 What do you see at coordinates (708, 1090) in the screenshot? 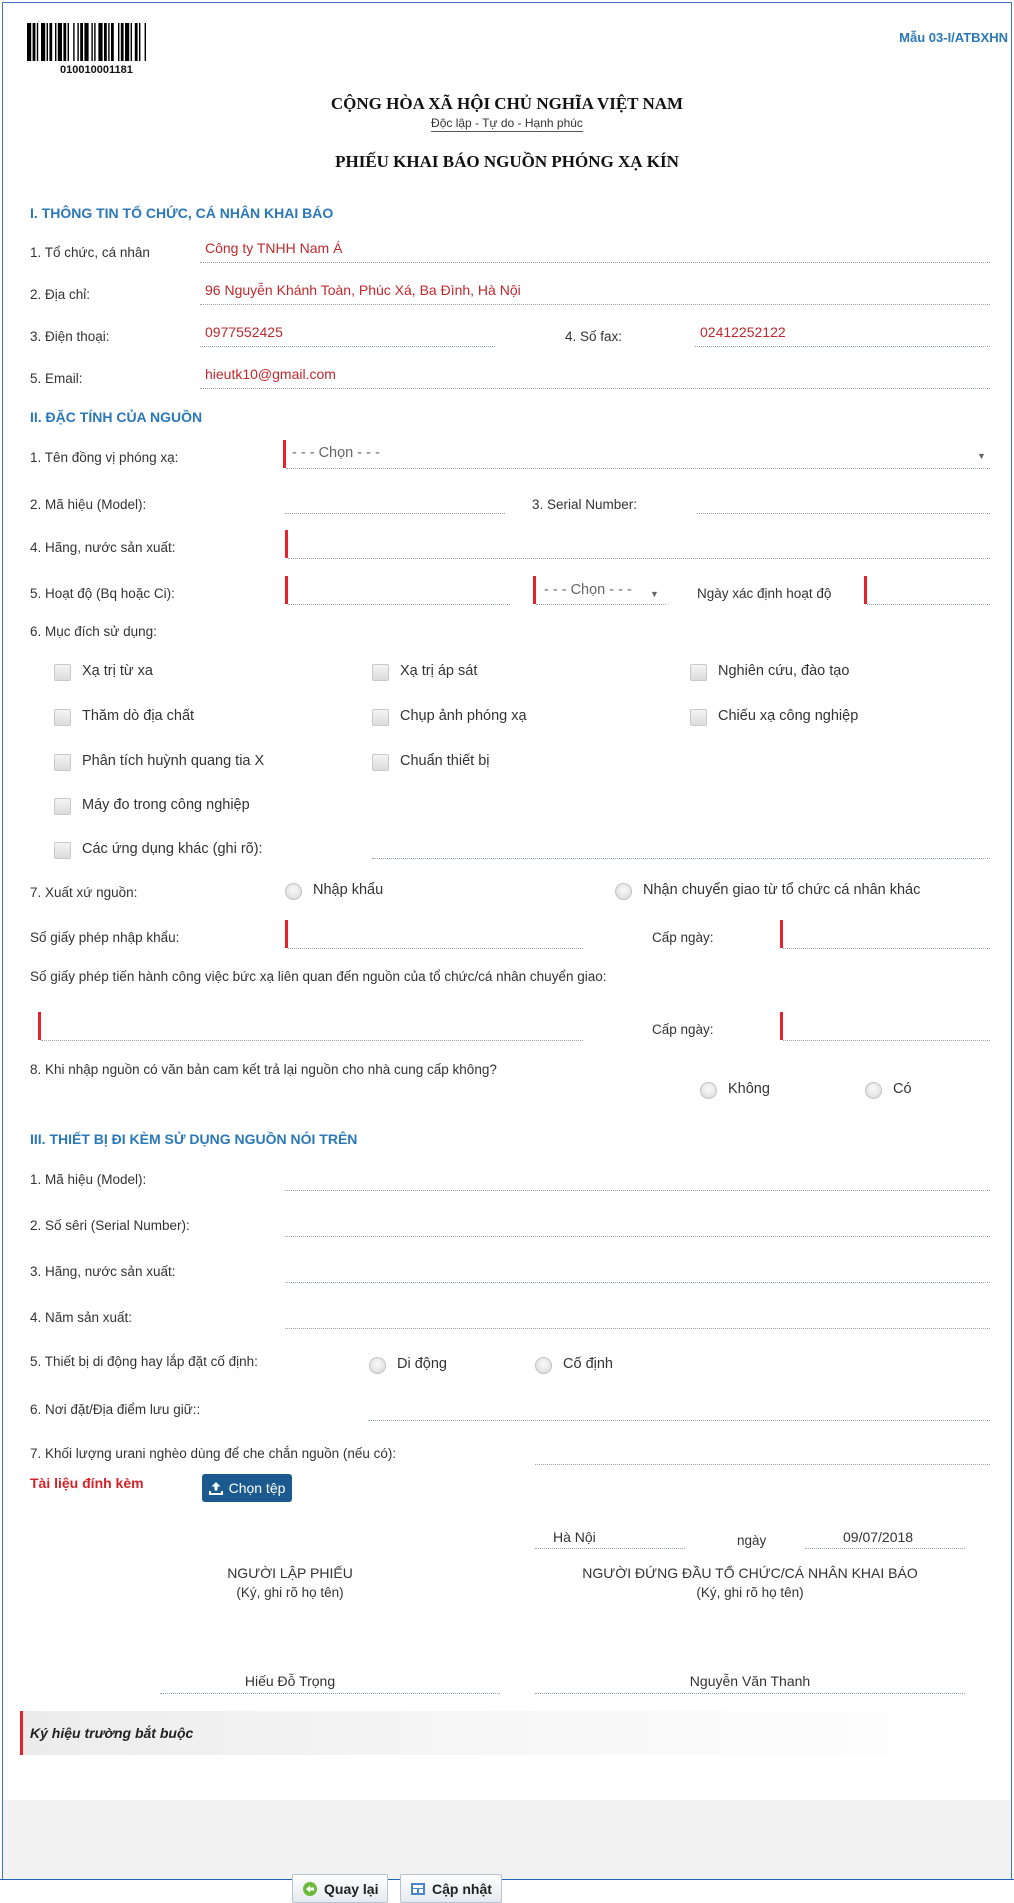
I see `return-no-radio` at bounding box center [708, 1090].